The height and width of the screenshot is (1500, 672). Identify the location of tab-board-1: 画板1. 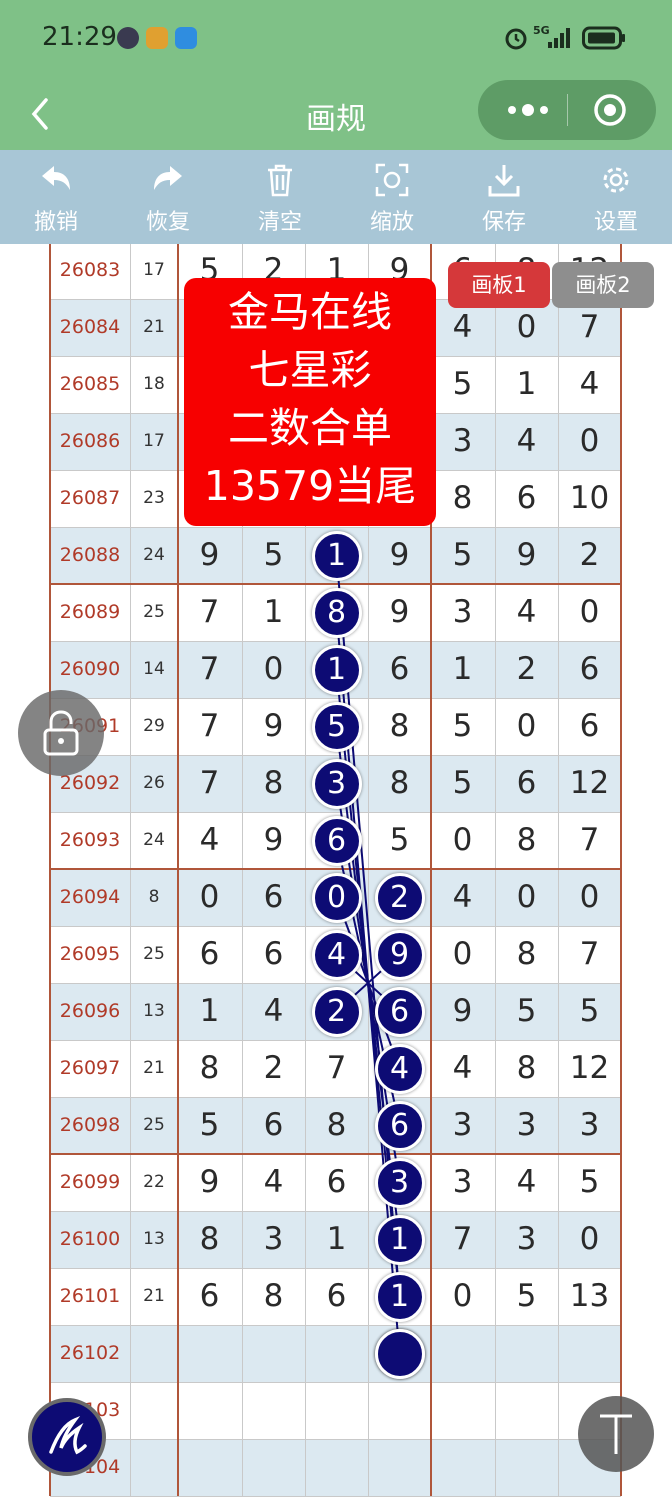
(499, 285).